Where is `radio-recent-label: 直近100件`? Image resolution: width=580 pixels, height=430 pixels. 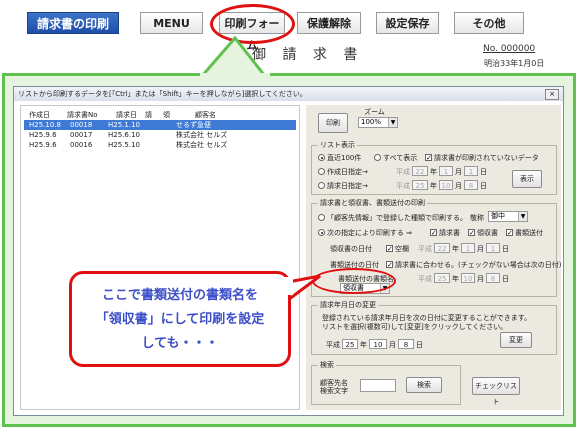 radio-recent-label: 直近100件 is located at coordinates (344, 158).